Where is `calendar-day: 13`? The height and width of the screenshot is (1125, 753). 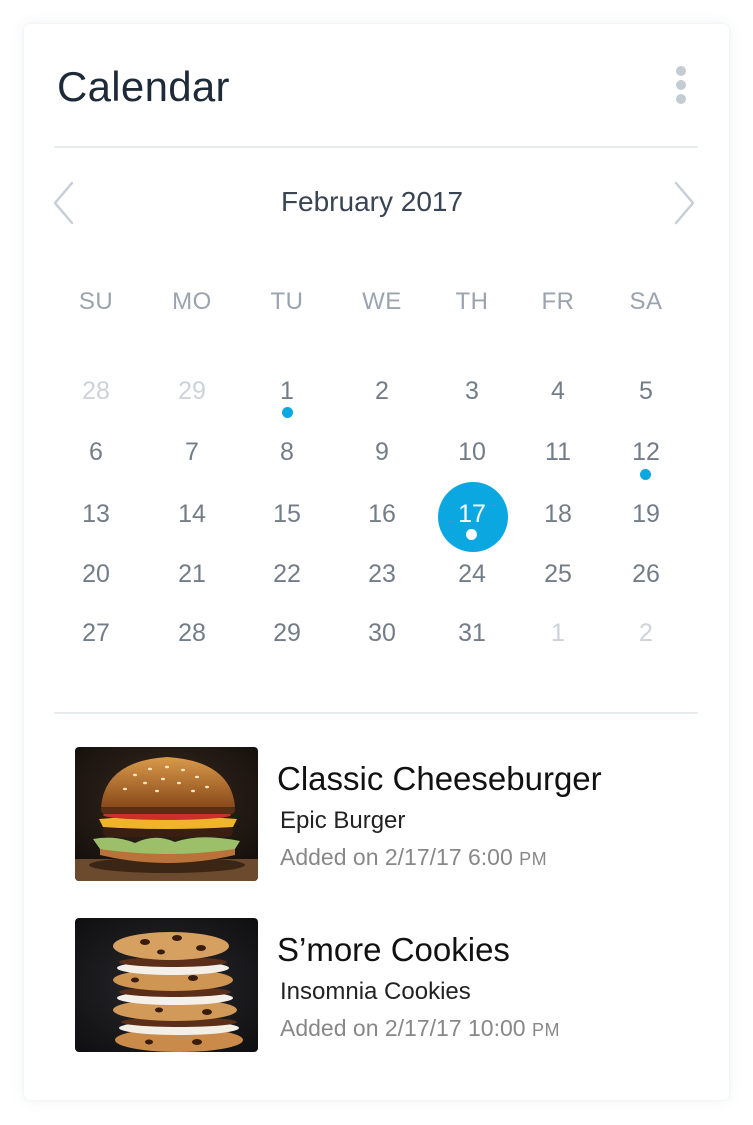 calendar-day: 13 is located at coordinates (96, 514).